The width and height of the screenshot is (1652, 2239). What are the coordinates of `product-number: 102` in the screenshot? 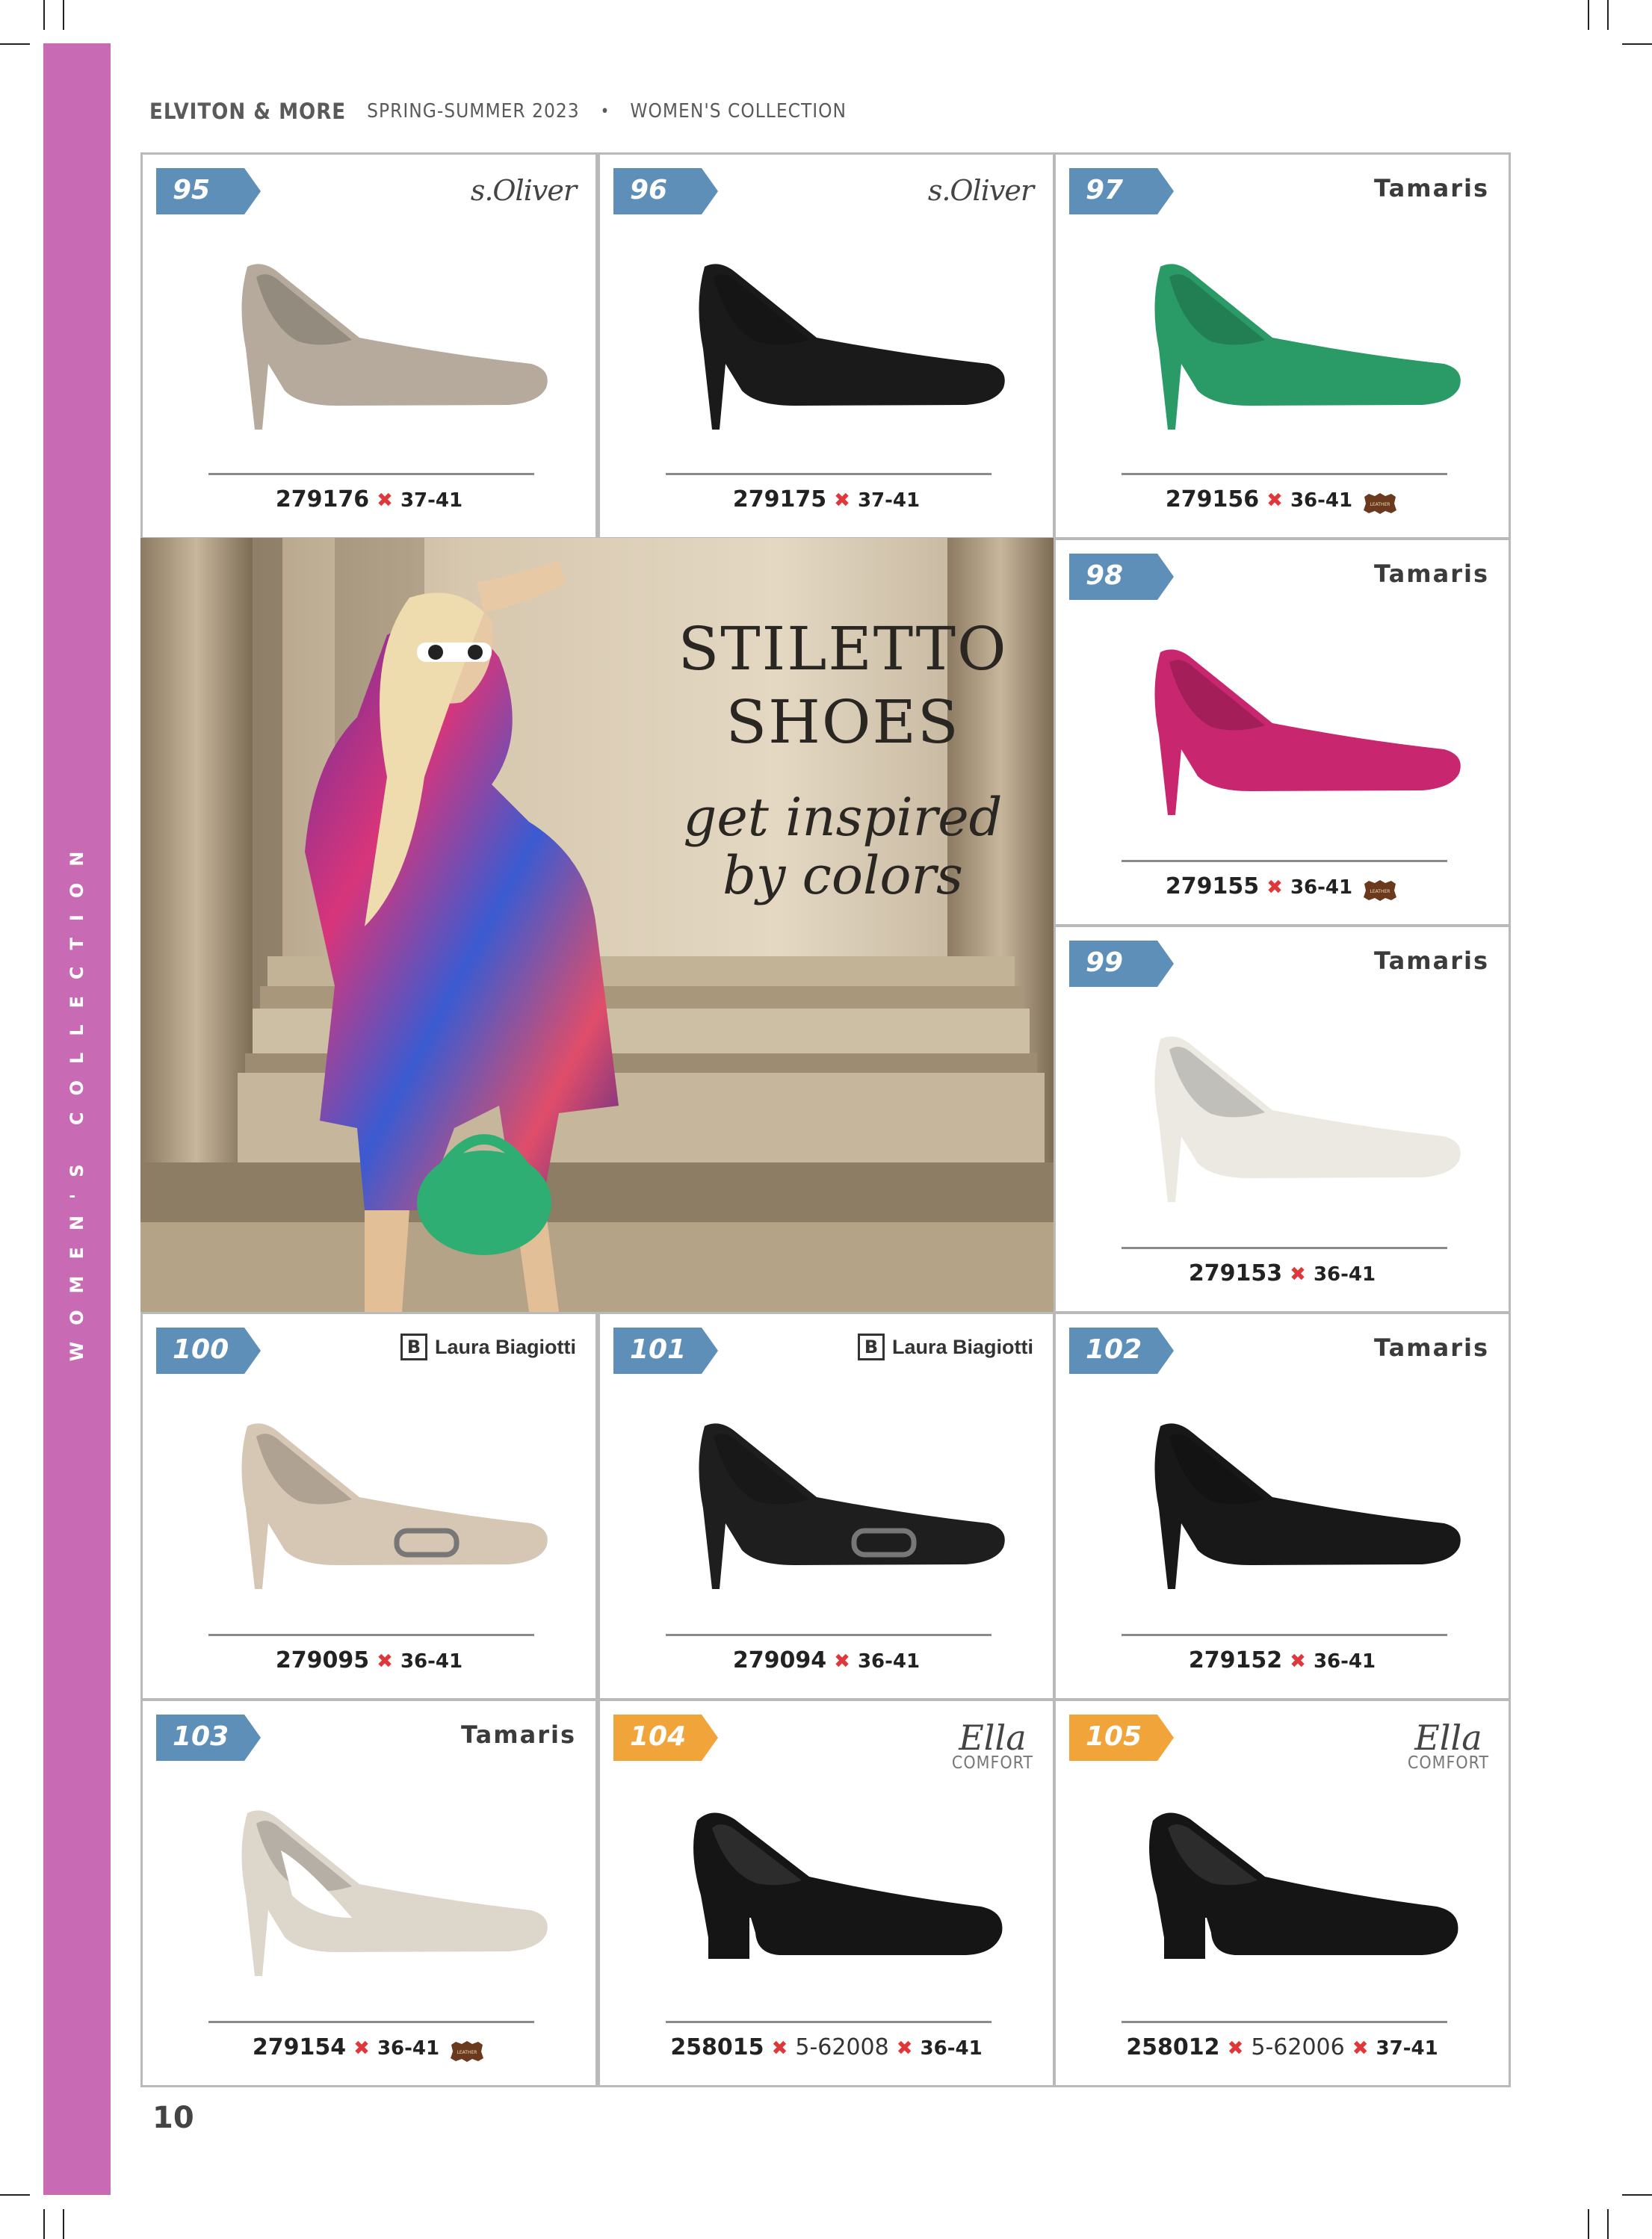 It's located at (1114, 1349).